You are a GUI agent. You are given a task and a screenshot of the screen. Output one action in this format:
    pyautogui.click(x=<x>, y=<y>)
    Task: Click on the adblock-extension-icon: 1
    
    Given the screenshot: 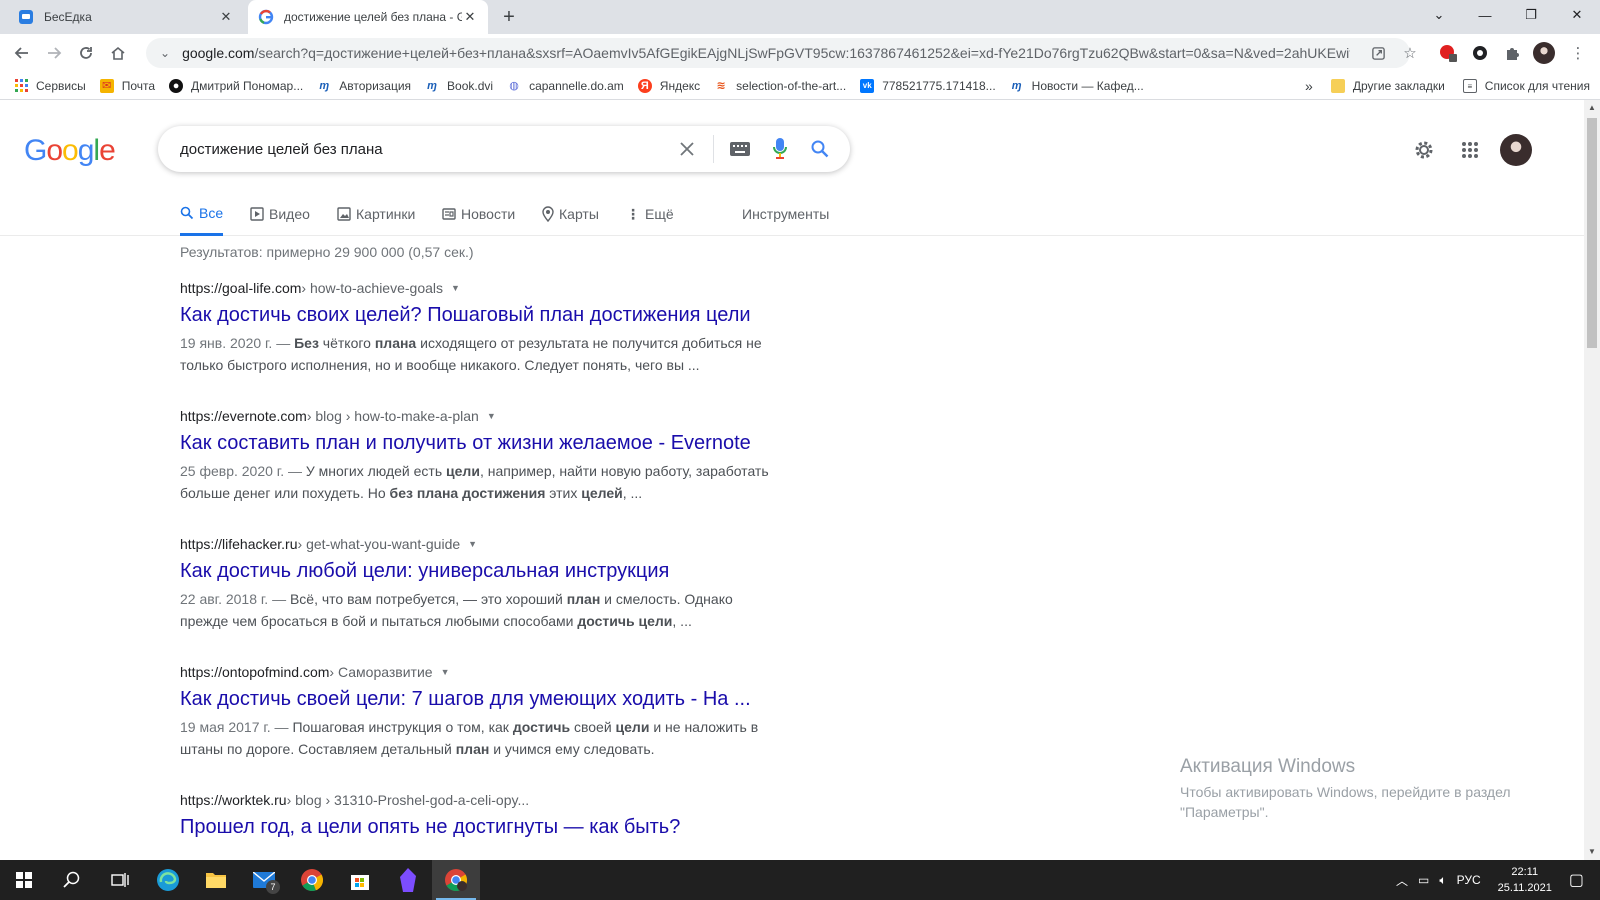 What is the action you would take?
    pyautogui.click(x=1448, y=53)
    